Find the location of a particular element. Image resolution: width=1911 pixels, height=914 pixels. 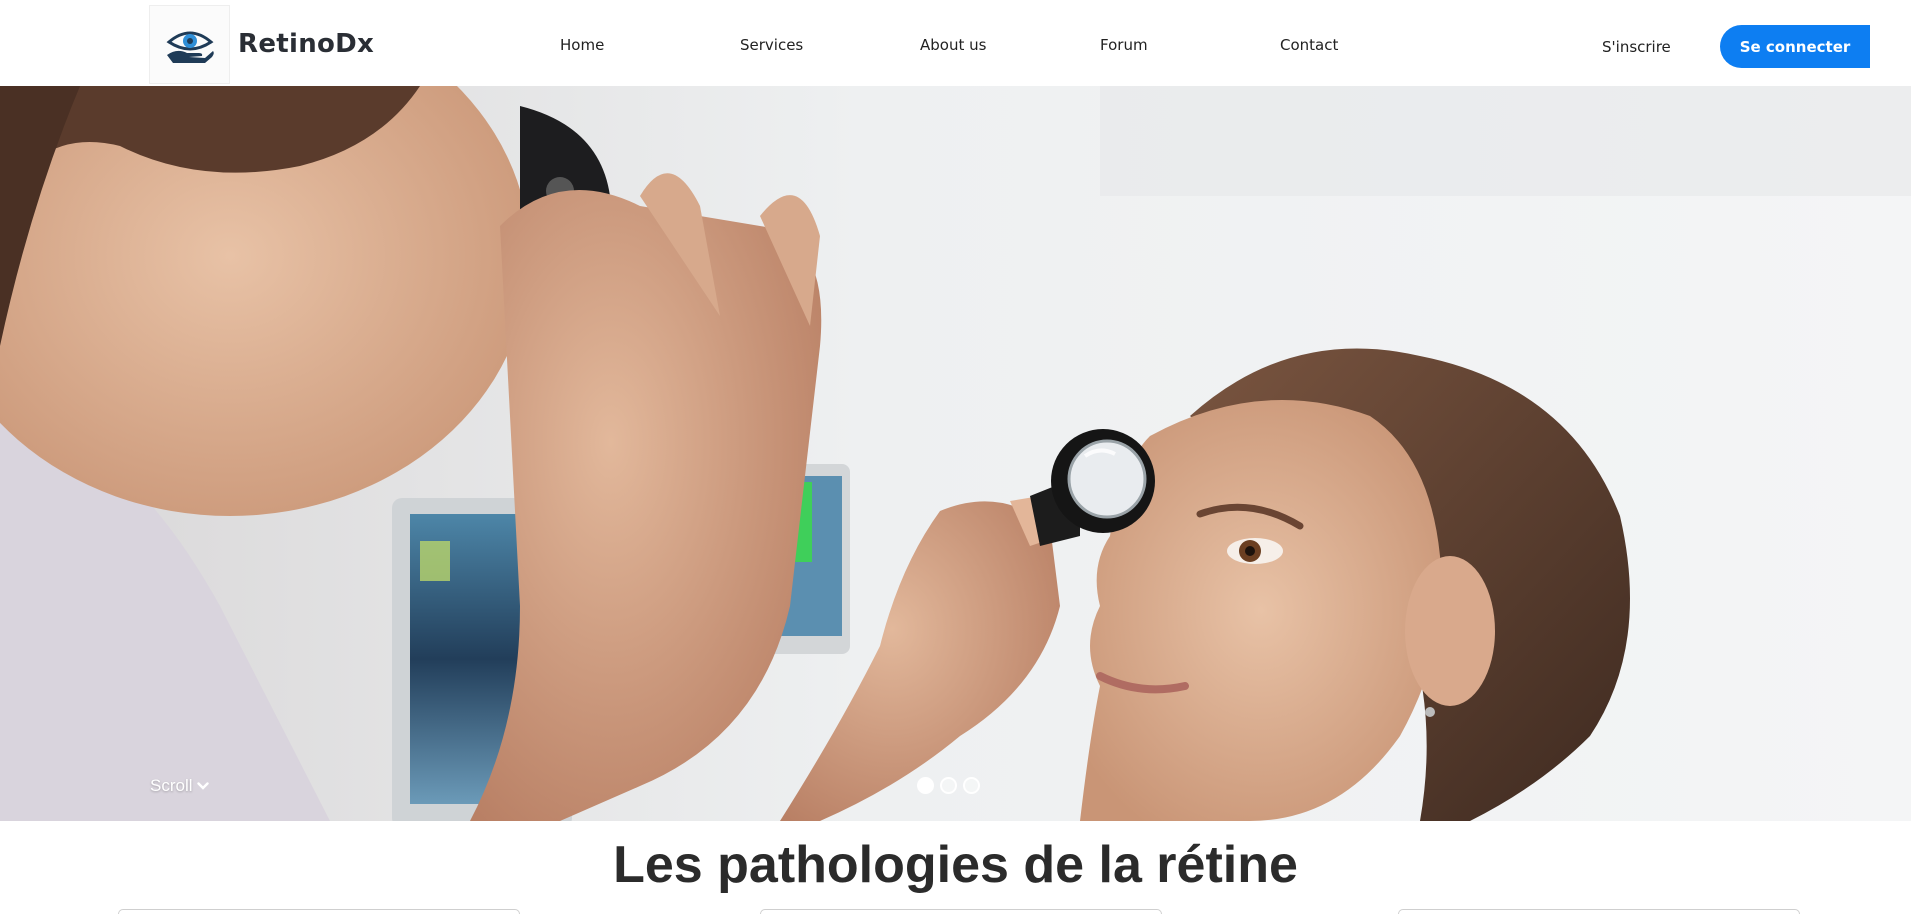

eye-in-hand-icon is located at coordinates (190, 47).